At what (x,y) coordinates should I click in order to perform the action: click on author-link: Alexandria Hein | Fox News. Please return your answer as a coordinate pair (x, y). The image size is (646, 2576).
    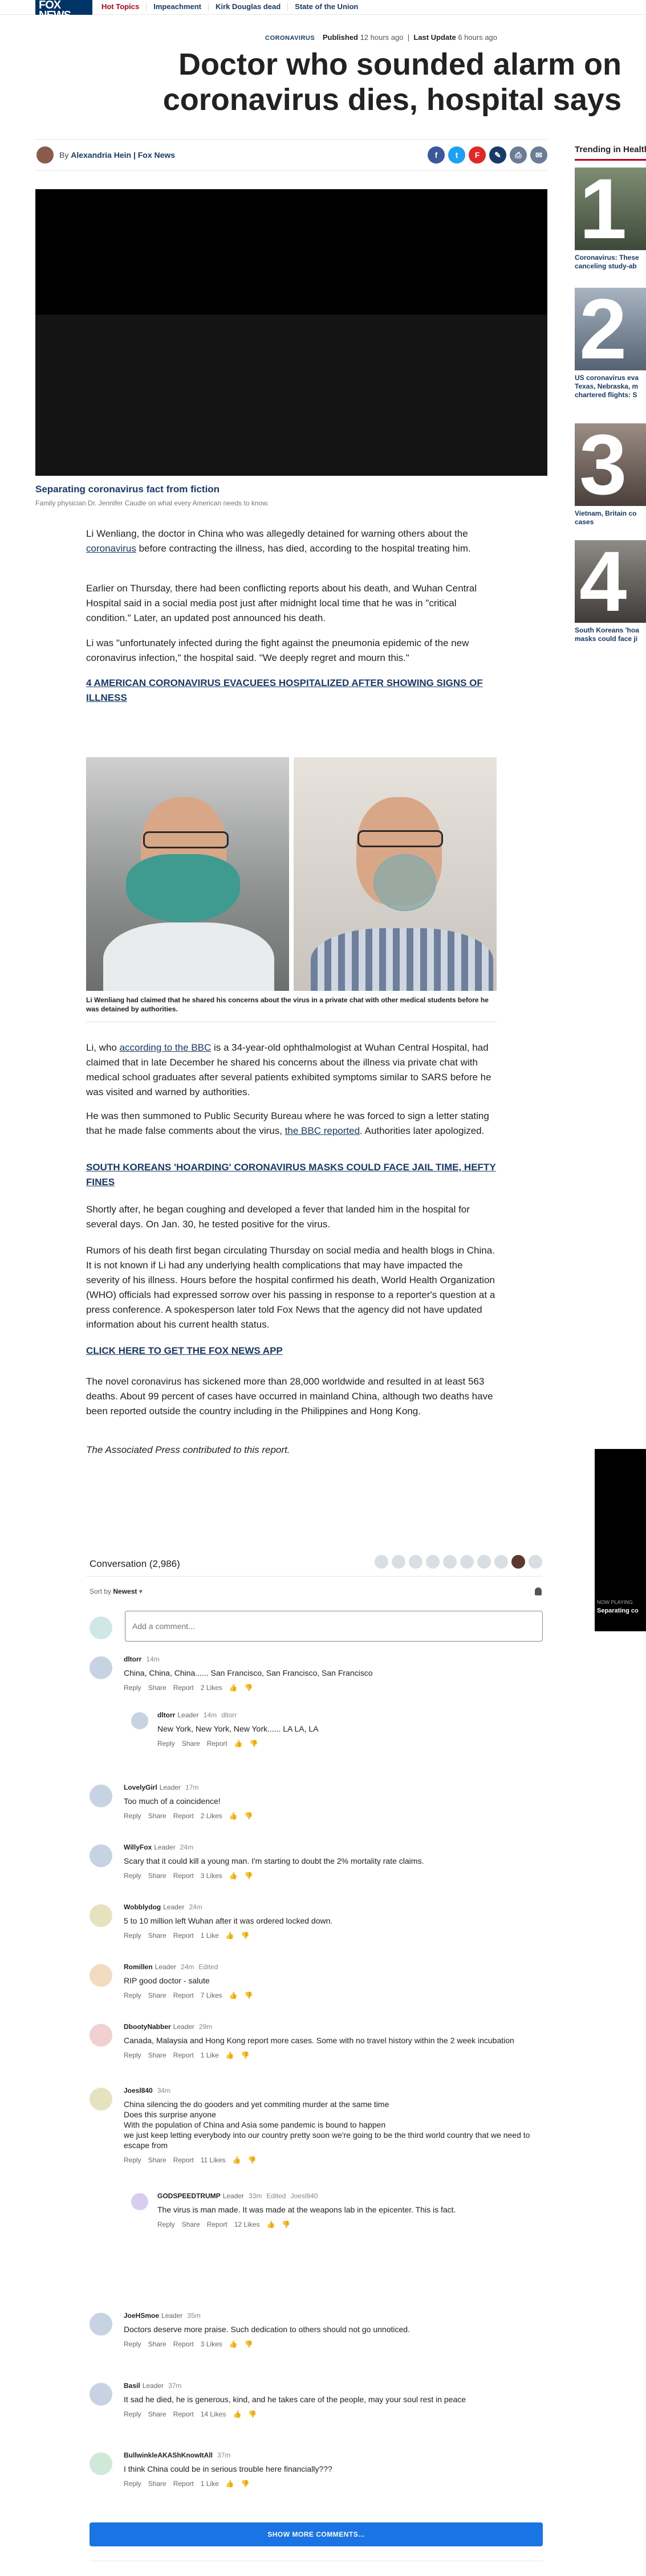
    Looking at the image, I should click on (123, 155).